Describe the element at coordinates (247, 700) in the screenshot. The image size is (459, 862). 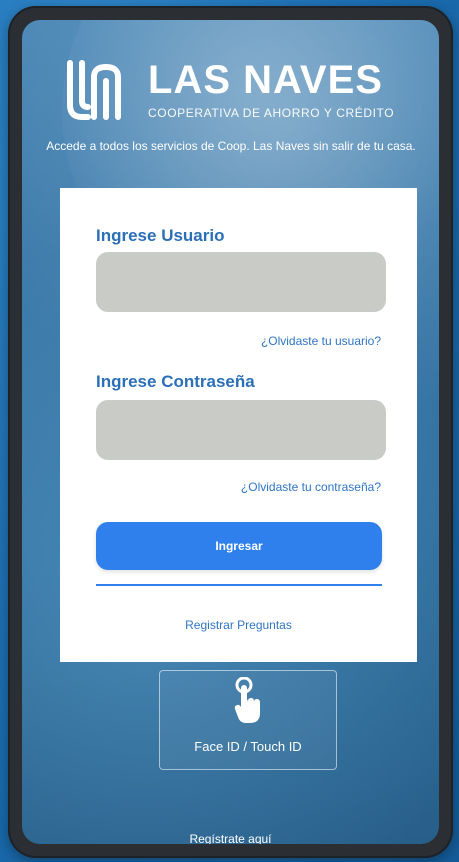
I see `touch-hand-icon` at that location.